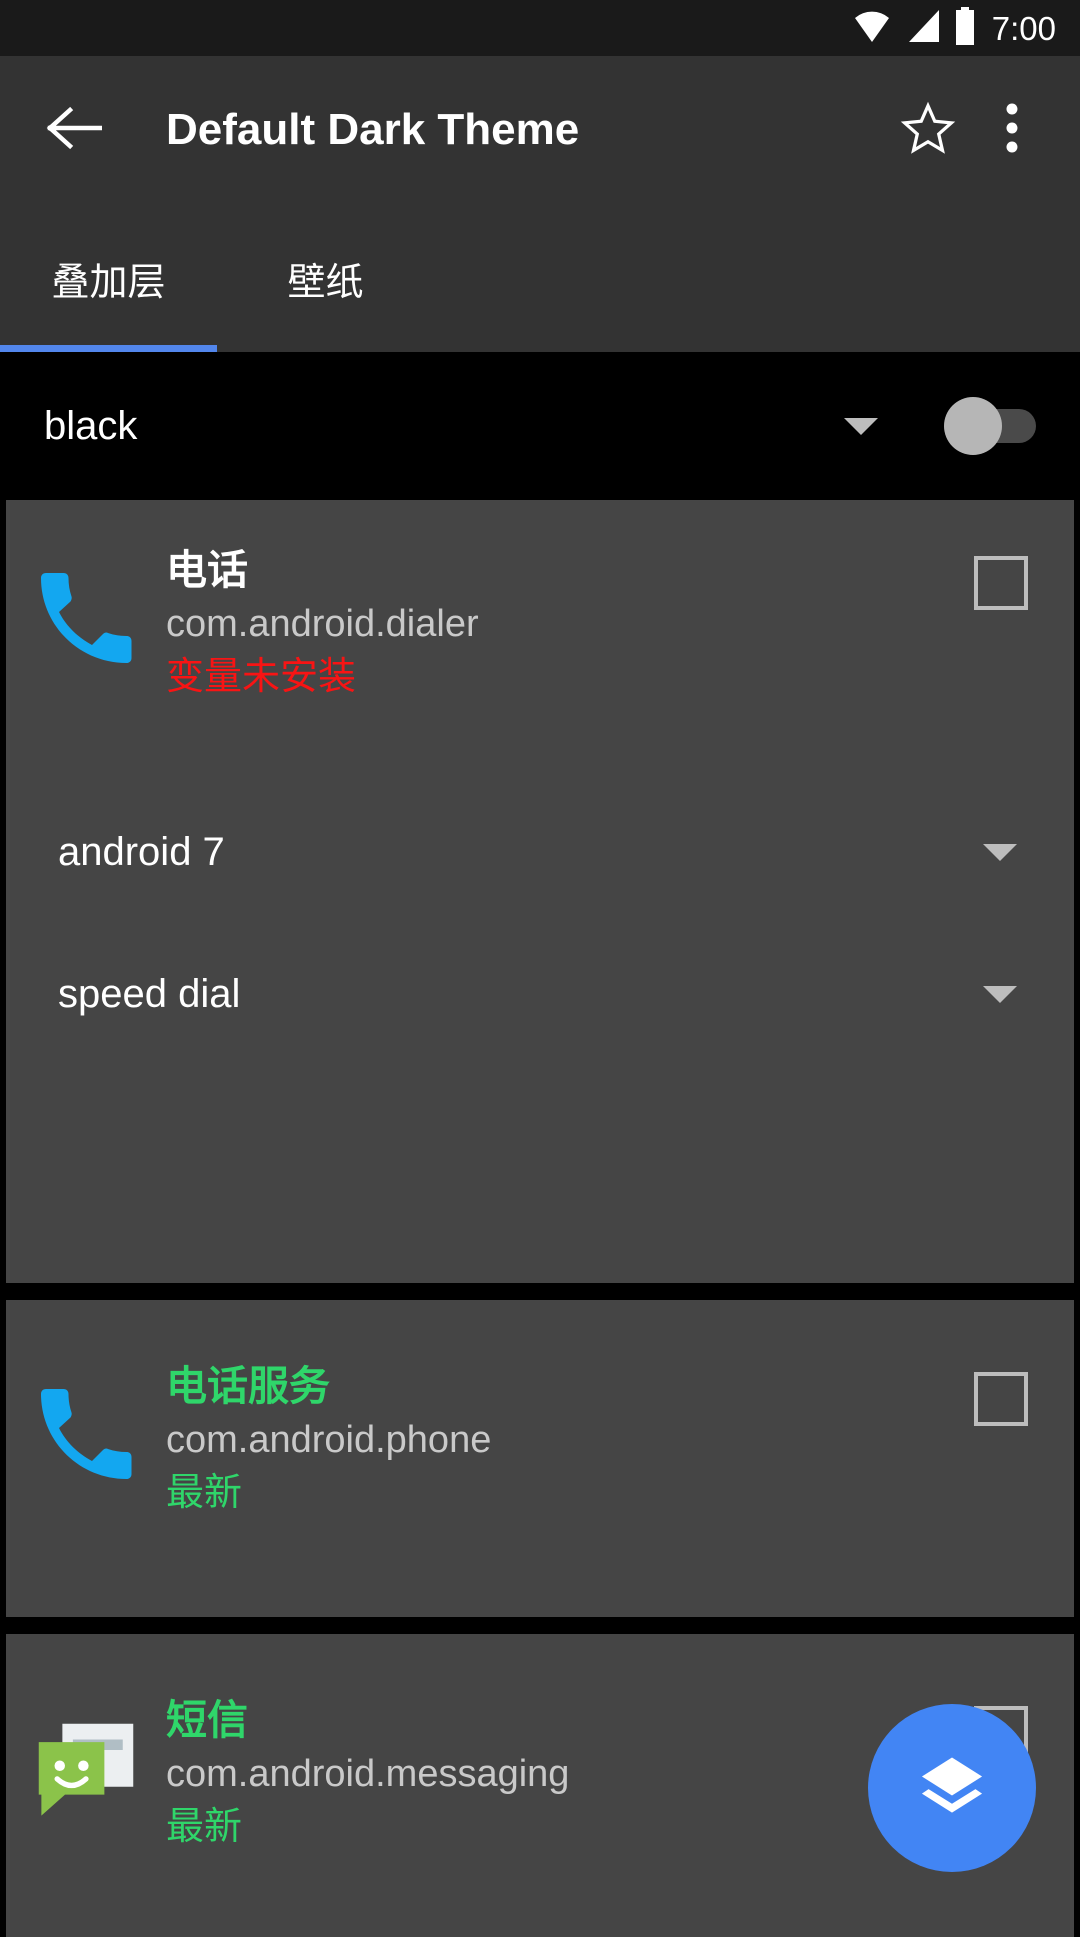  Describe the element at coordinates (86, 1763) in the screenshot. I see `sms-icon` at that location.